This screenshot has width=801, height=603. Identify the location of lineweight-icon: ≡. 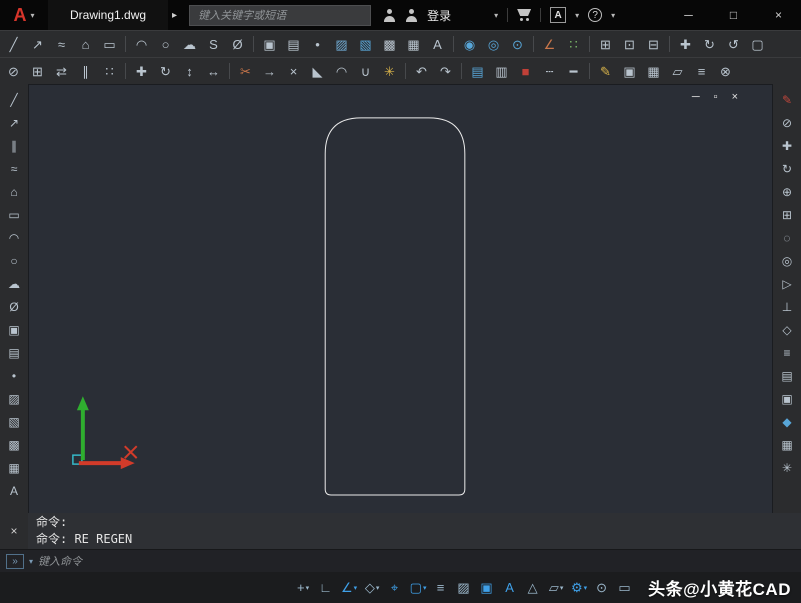
(441, 588).